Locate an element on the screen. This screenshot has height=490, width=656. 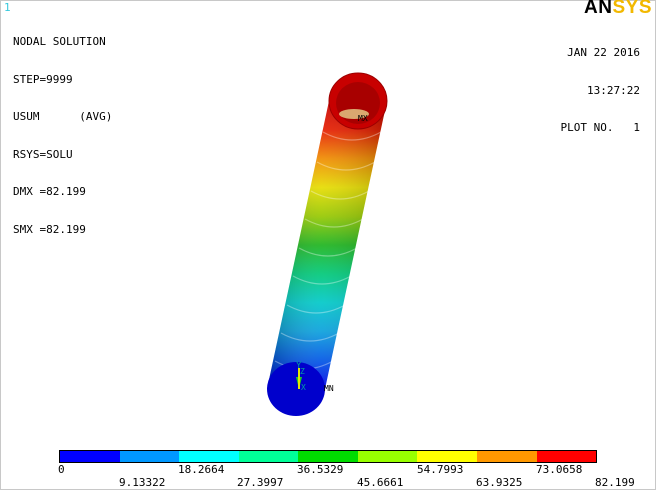
legend-label-4: 36.5329 is located at coordinates (320, 469).